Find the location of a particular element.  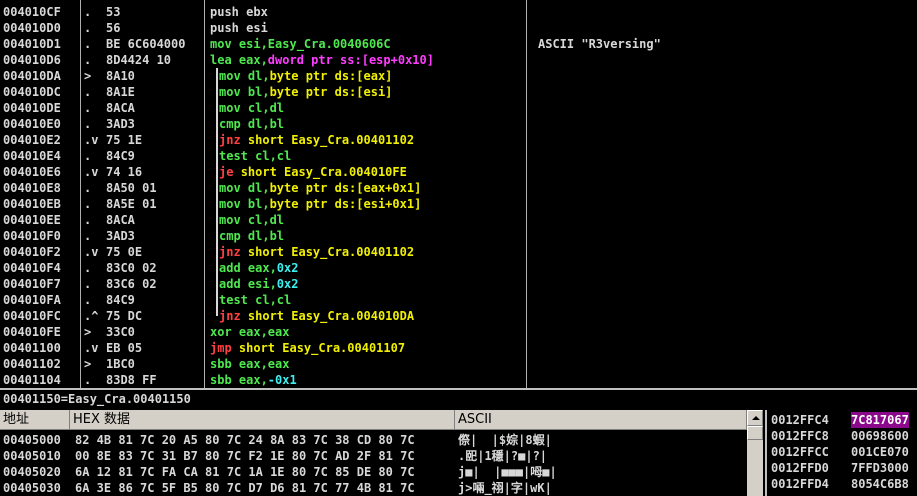

row-opcode-bytes: 8A5E 01 is located at coordinates (131, 204).